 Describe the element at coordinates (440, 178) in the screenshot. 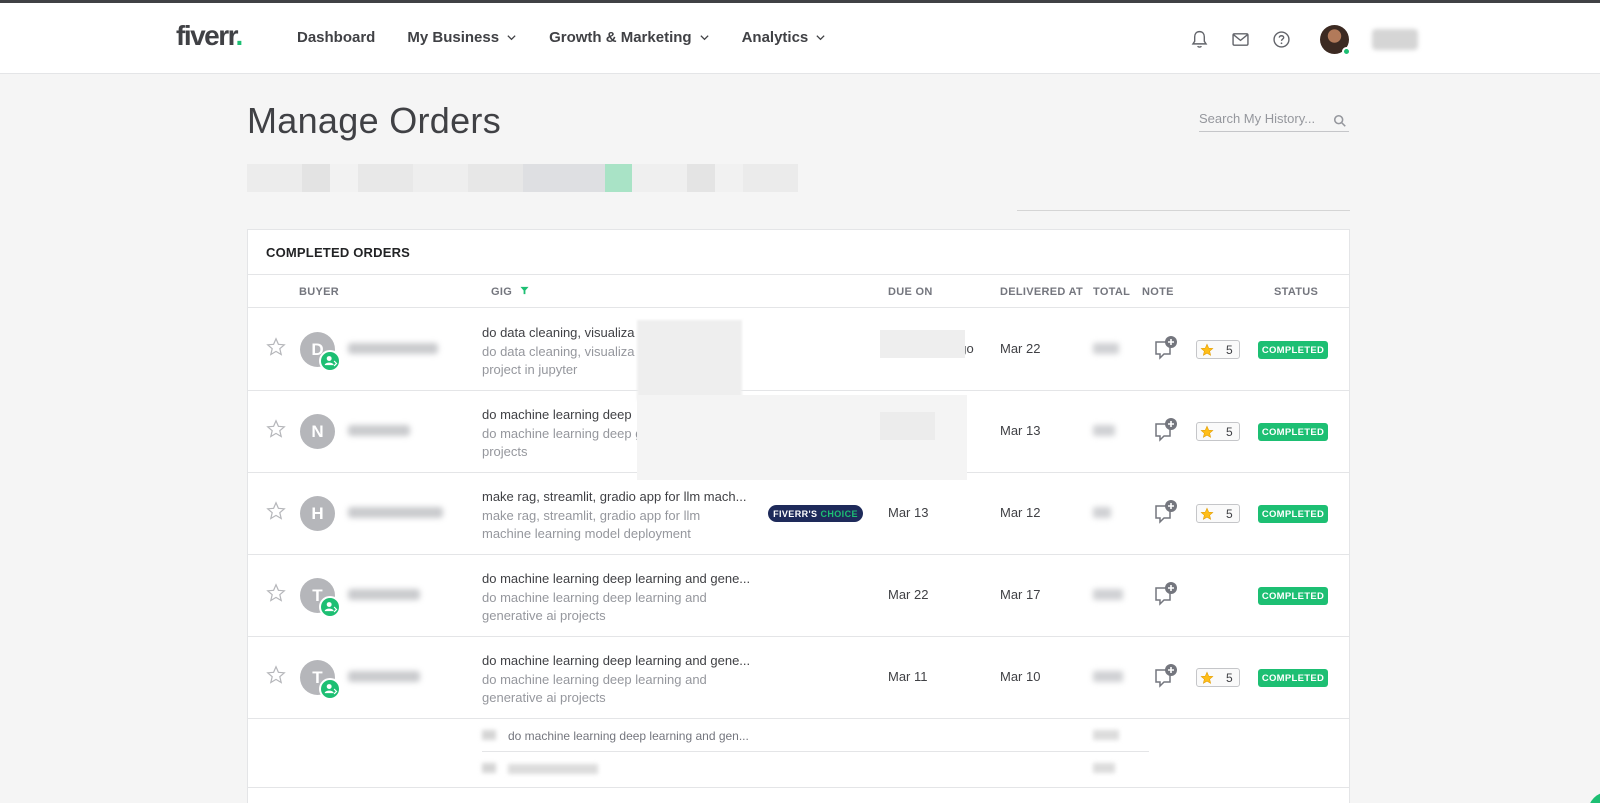

I see `tab-completed` at that location.